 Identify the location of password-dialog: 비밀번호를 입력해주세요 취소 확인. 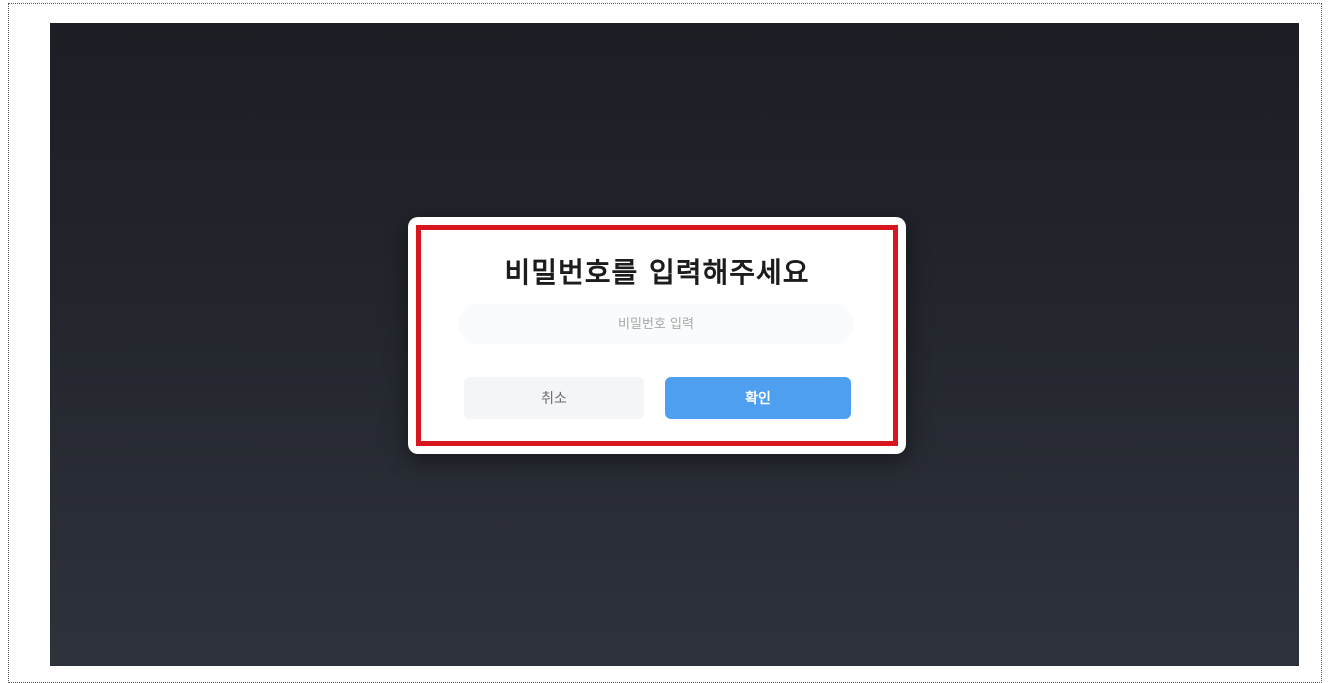
(657, 335).